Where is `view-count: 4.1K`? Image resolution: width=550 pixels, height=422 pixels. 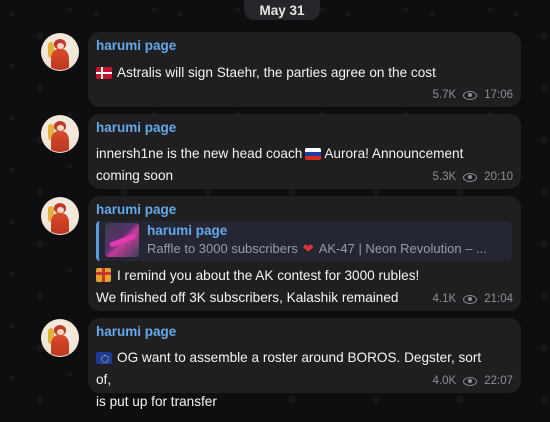 view-count: 4.1K is located at coordinates (444, 299).